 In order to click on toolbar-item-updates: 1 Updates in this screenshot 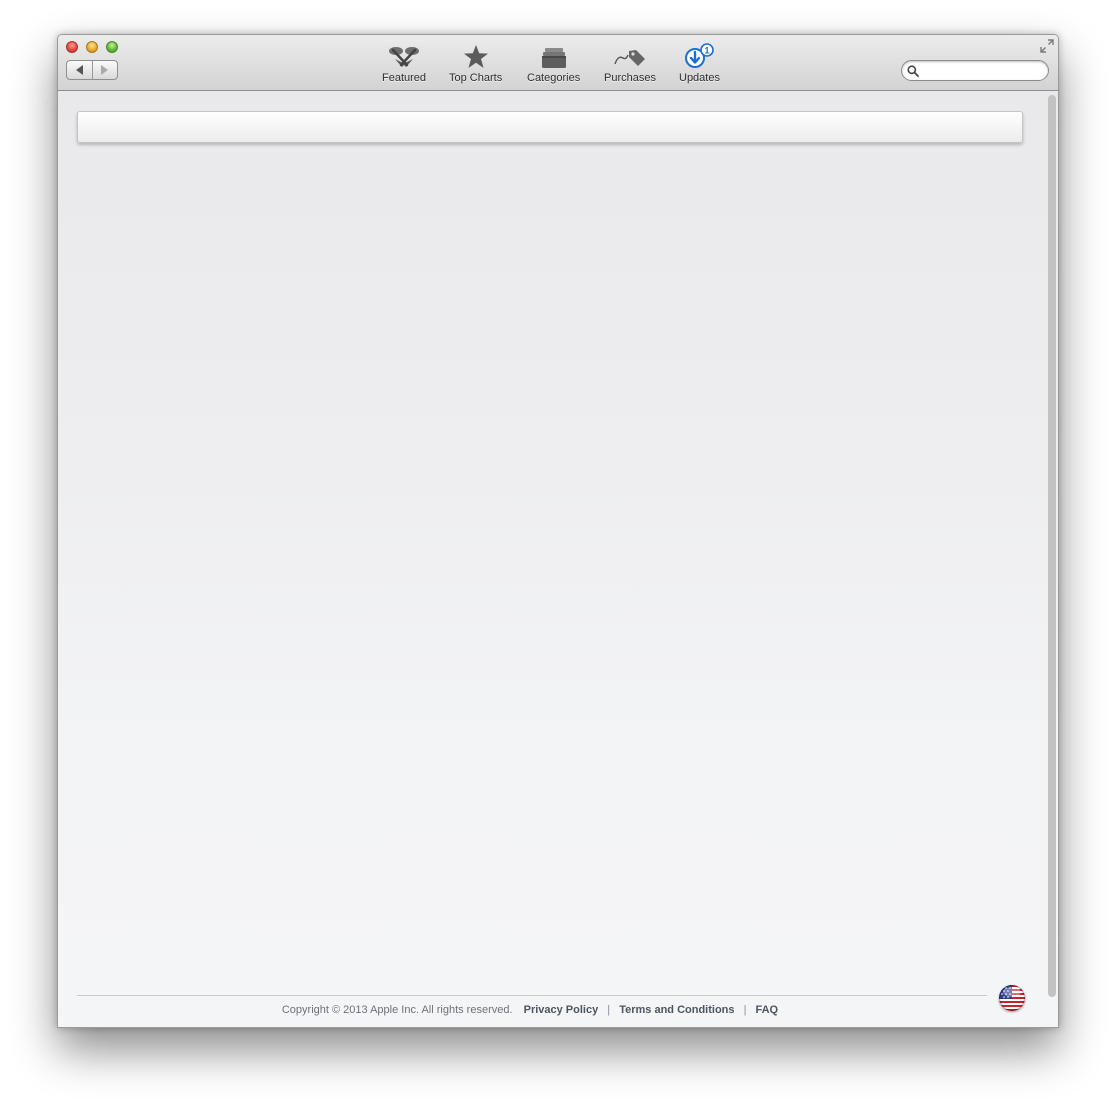, I will do `click(699, 63)`.